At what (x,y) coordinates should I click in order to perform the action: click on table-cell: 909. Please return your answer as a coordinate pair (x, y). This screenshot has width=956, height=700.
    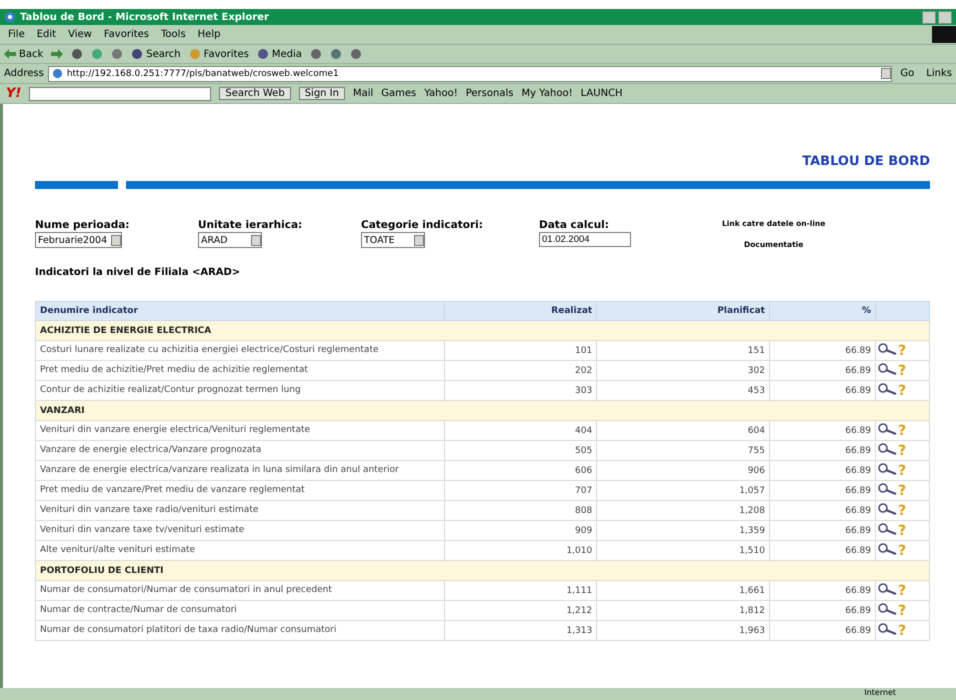
    Looking at the image, I should click on (520, 530).